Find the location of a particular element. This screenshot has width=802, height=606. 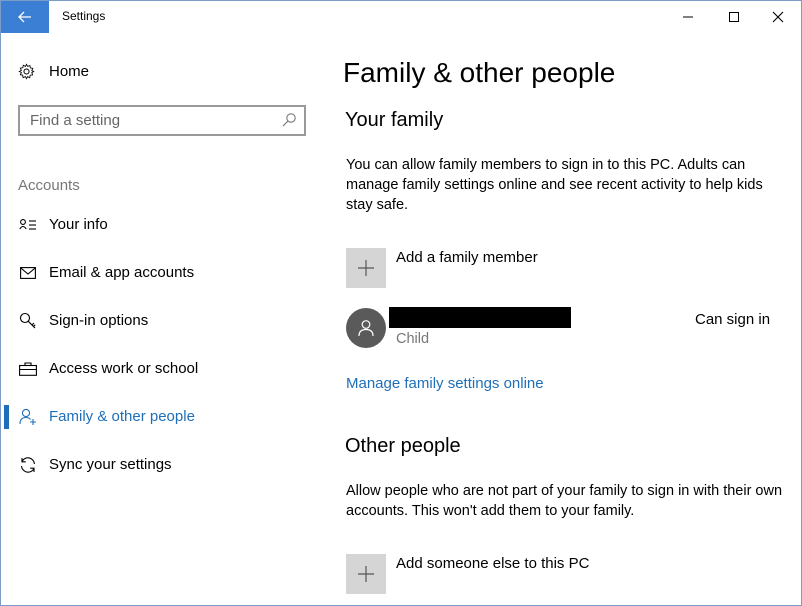

sync-icon is located at coordinates (28, 465).